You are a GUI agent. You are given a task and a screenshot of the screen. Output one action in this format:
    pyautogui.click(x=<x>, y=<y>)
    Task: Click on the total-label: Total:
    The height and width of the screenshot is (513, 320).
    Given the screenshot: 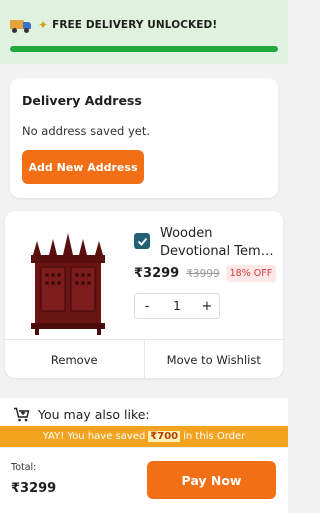 What is the action you would take?
    pyautogui.click(x=24, y=467)
    